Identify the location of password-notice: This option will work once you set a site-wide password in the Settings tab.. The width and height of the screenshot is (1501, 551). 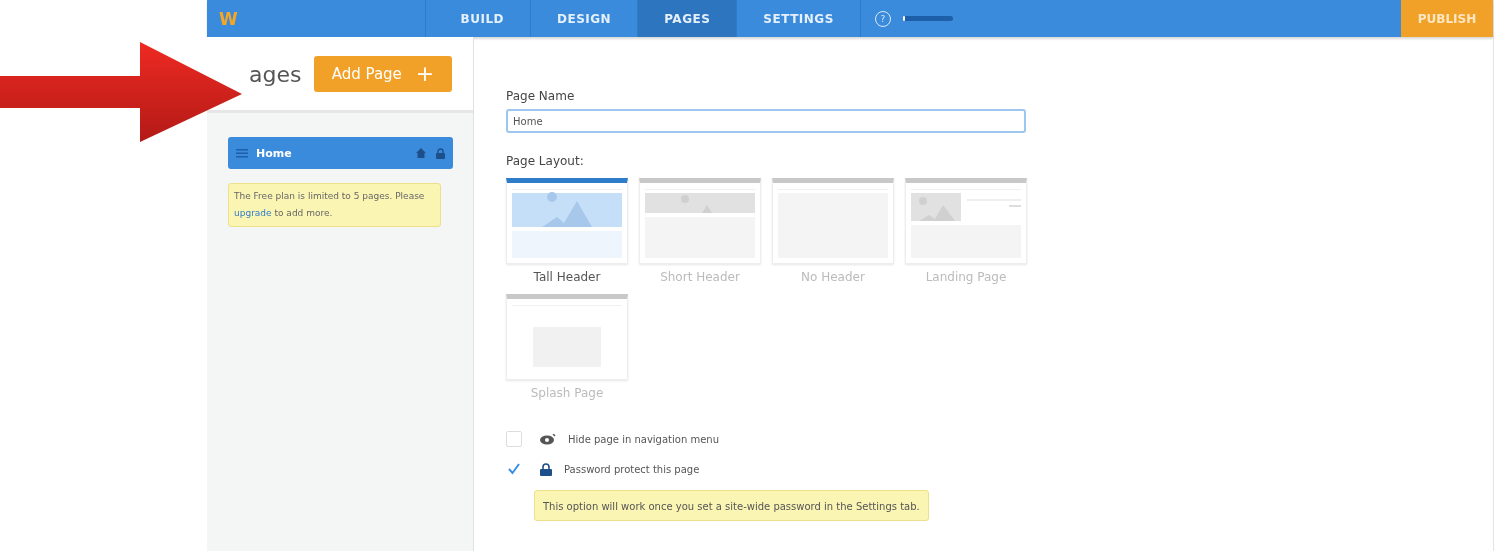
(731, 505).